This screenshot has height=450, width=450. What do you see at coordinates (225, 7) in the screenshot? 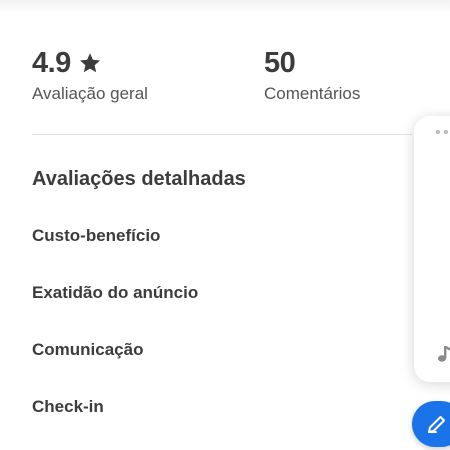
I see `top-fade` at bounding box center [225, 7].